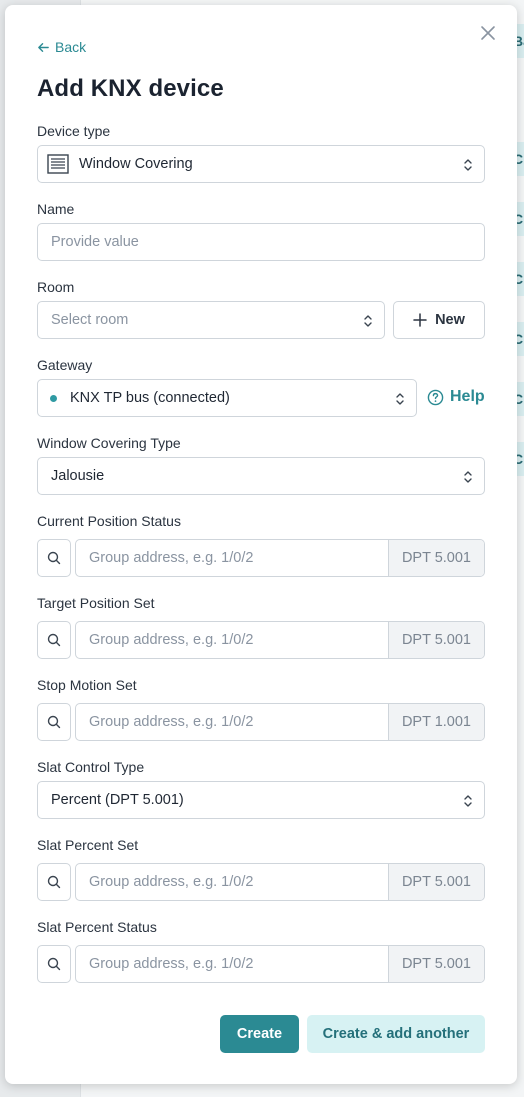 This screenshot has width=524, height=1097. What do you see at coordinates (261, 164) in the screenshot?
I see `device-type-select: Window Covering` at bounding box center [261, 164].